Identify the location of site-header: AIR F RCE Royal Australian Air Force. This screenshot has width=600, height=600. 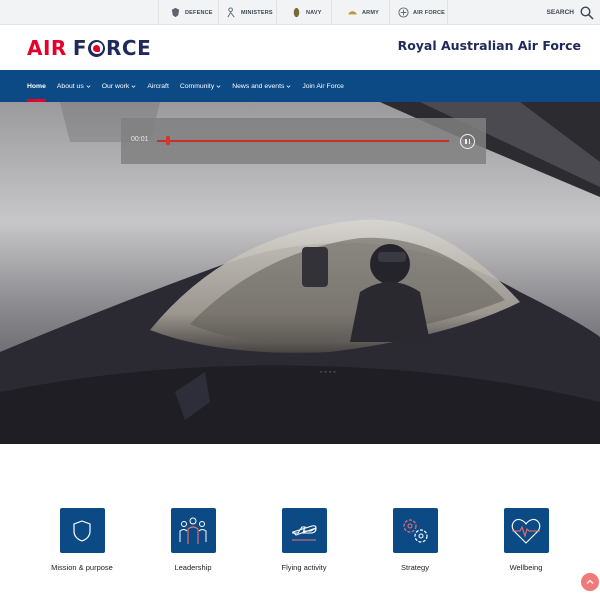
(300, 47).